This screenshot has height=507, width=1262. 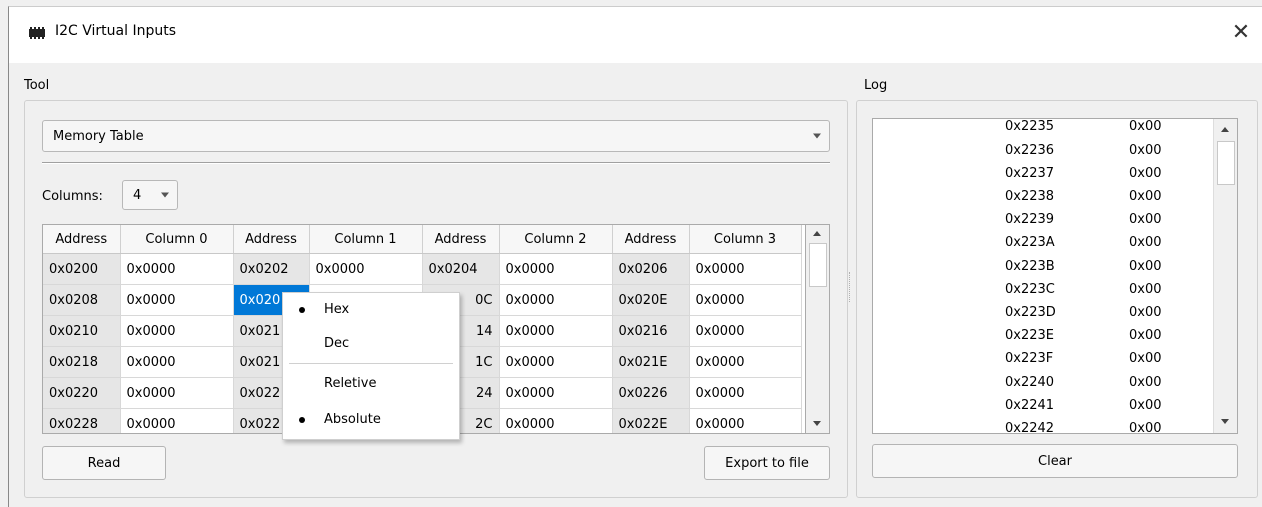 What do you see at coordinates (556, 239) in the screenshot?
I see `column-header: Column 2` at bounding box center [556, 239].